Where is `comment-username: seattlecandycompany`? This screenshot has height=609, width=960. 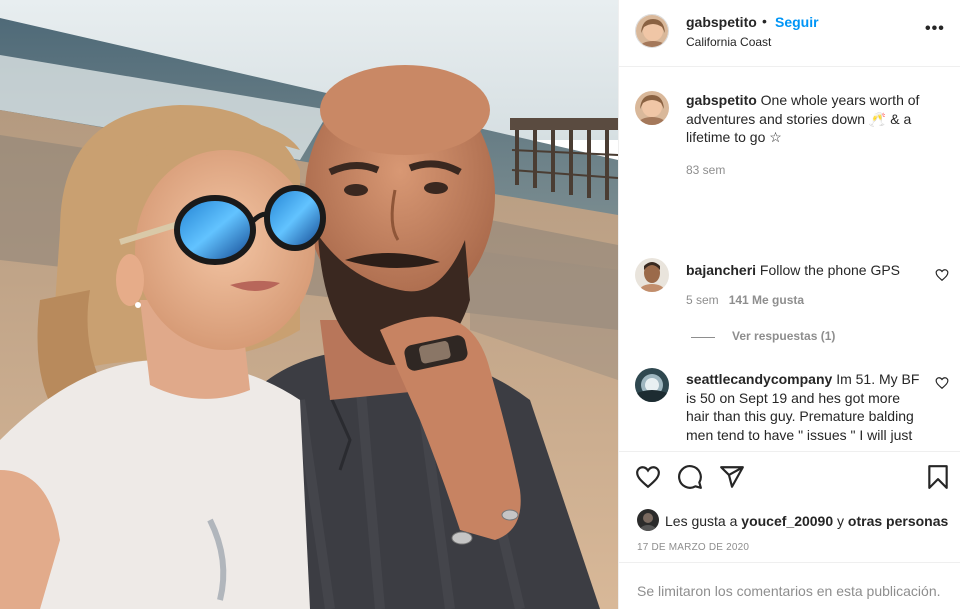
comment-username: seattlecandycompany is located at coordinates (759, 379).